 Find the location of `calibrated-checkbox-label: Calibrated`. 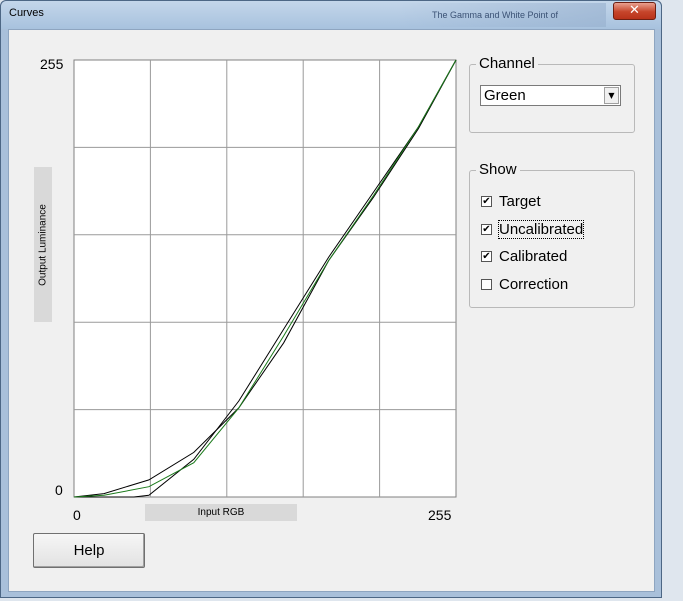

calibrated-checkbox-label: Calibrated is located at coordinates (533, 256).